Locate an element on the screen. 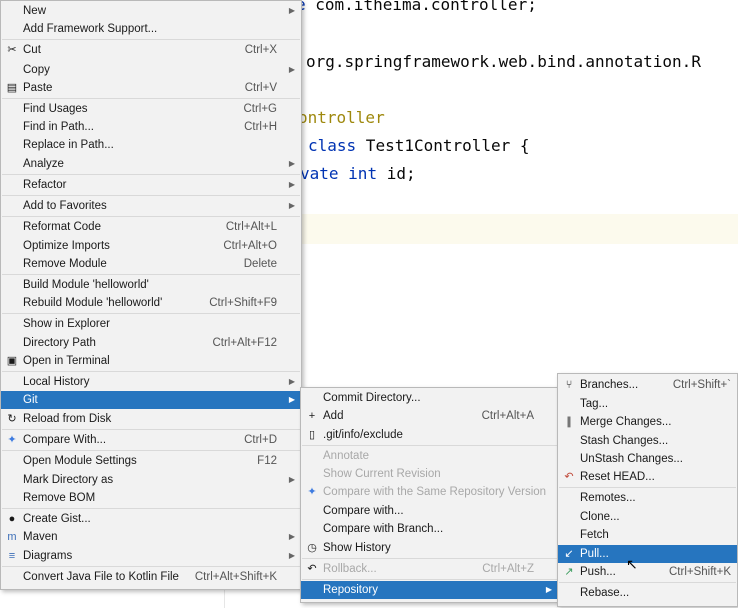 This screenshot has width=738, height=608. git-item-rollback: ↶ Rollback... Ctrl+Alt+Z is located at coordinates (429, 569).